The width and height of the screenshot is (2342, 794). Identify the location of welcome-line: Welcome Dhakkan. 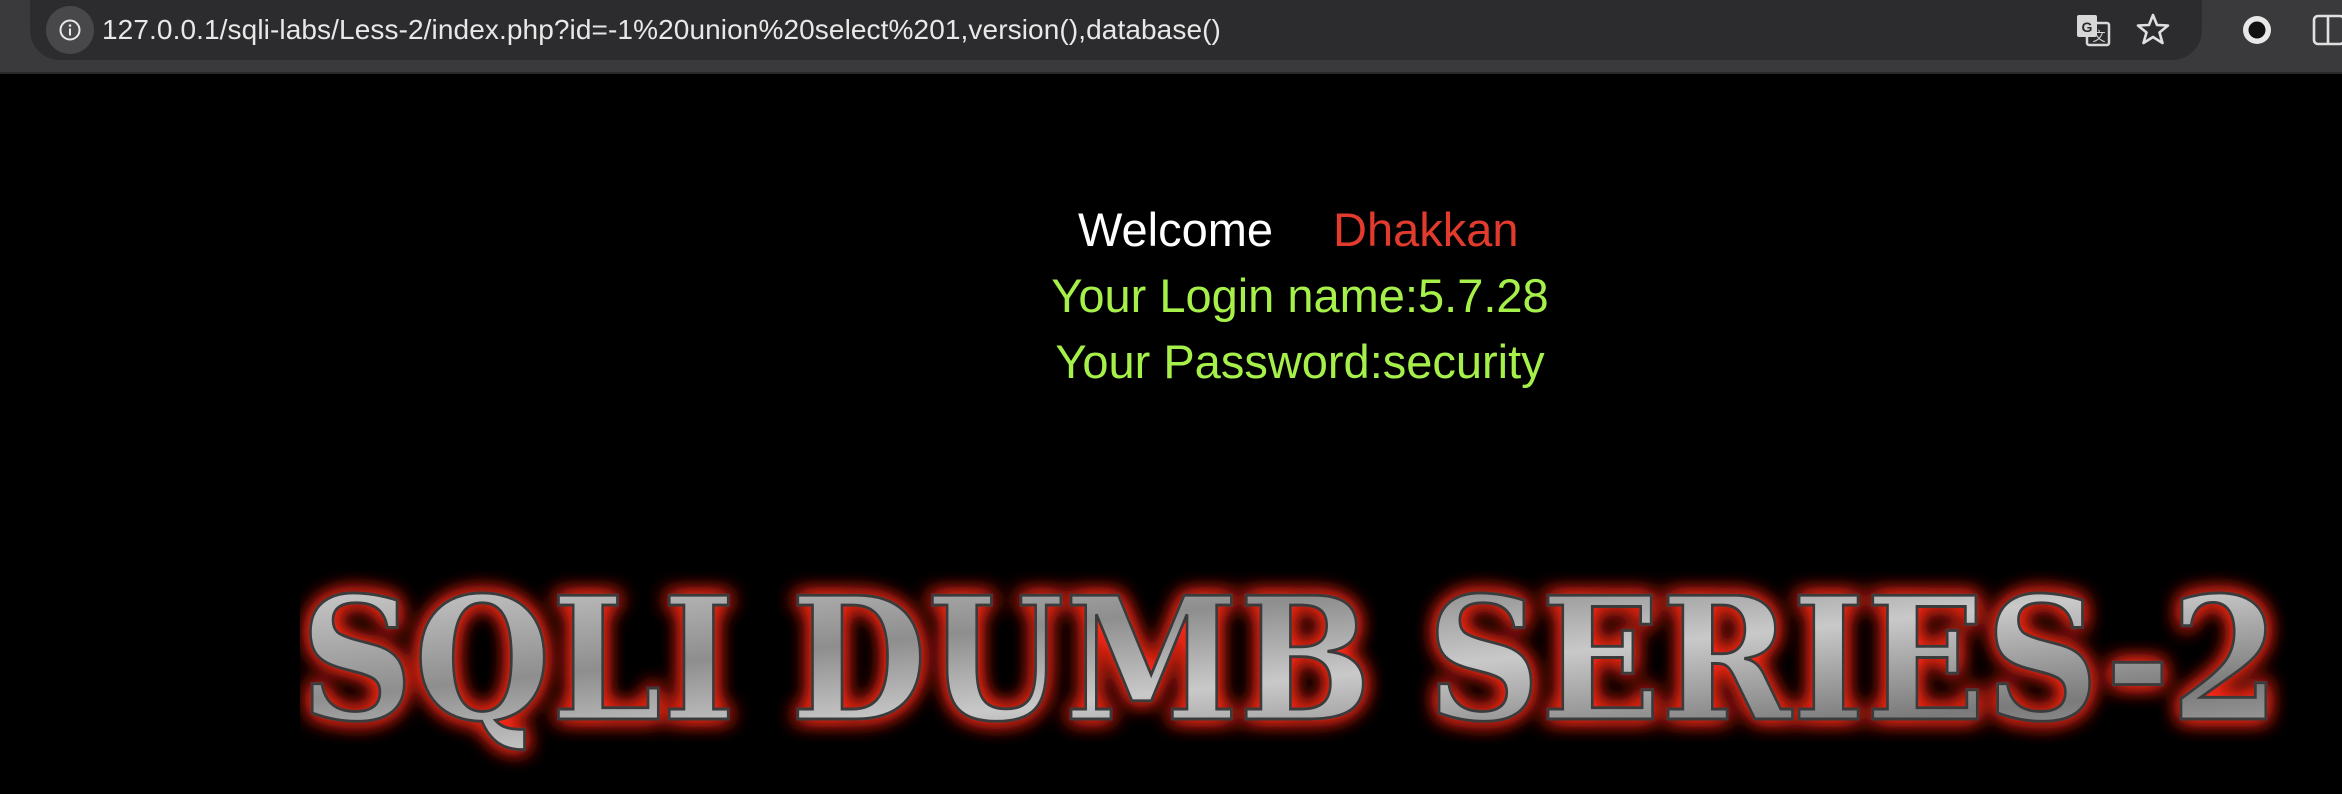
(1298, 230).